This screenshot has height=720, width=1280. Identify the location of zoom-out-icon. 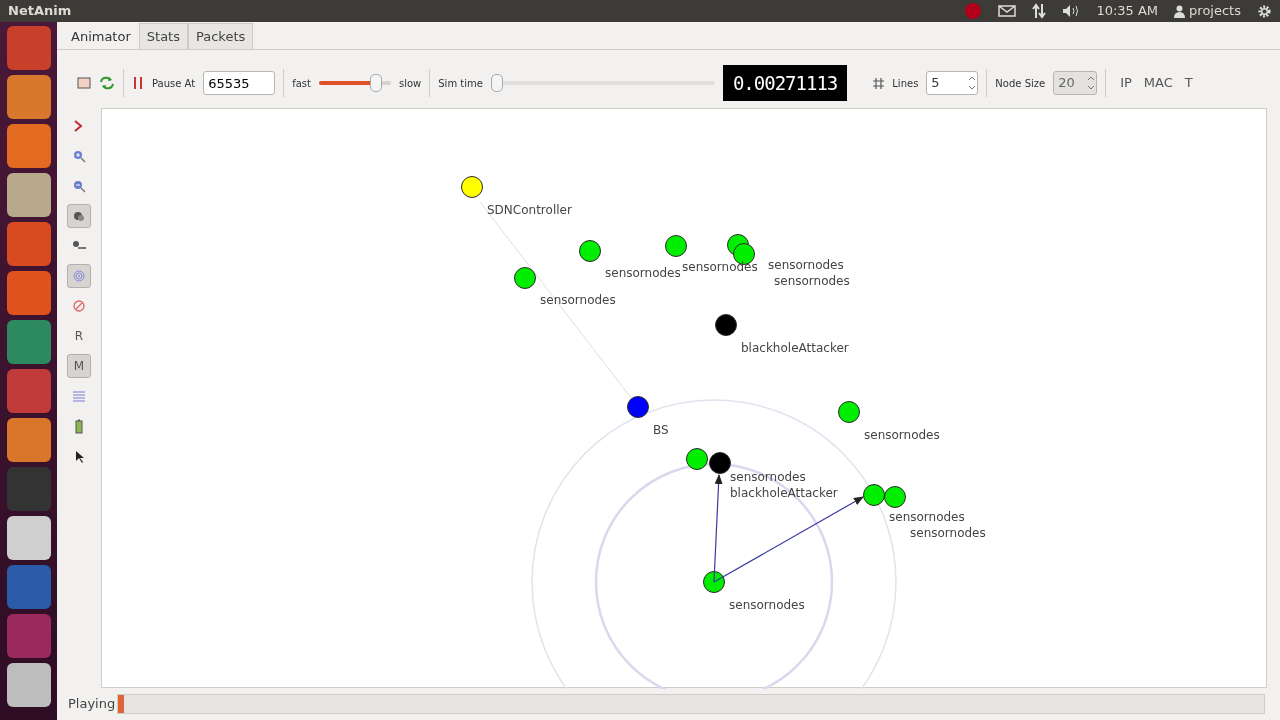
(79, 186).